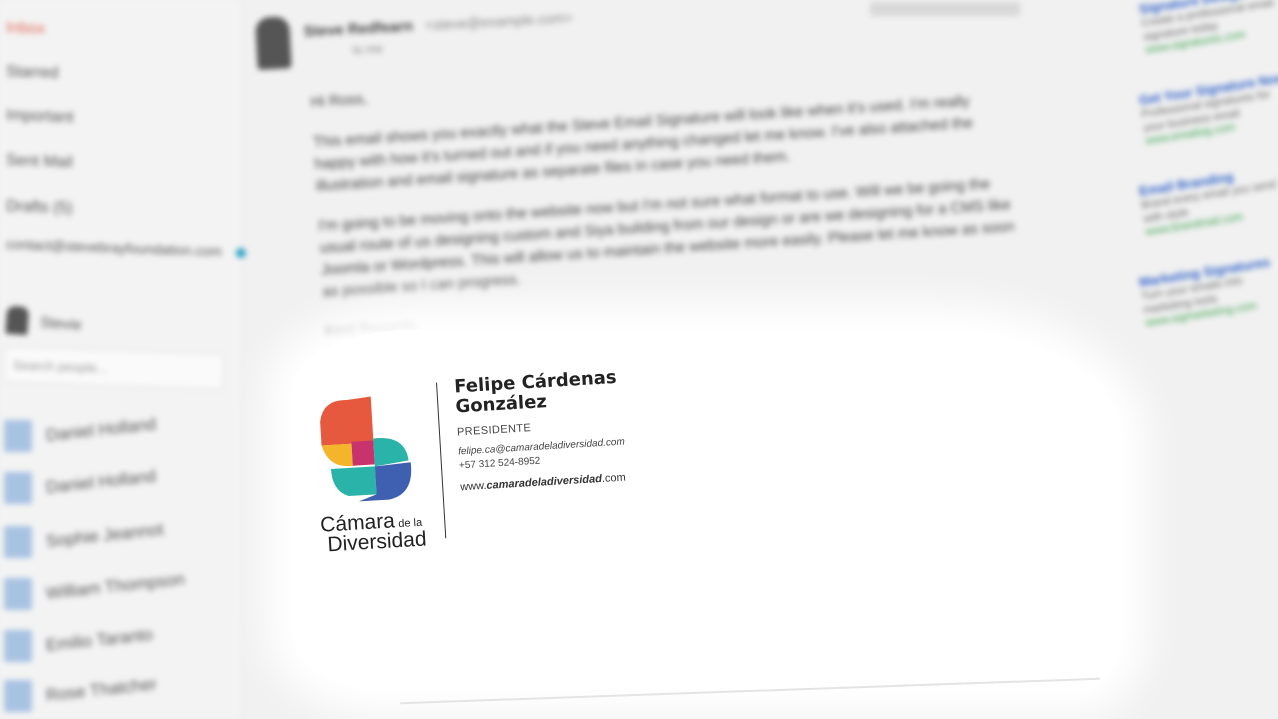  What do you see at coordinates (544, 482) in the screenshot?
I see `website-domain: camaradeladiversidad` at bounding box center [544, 482].